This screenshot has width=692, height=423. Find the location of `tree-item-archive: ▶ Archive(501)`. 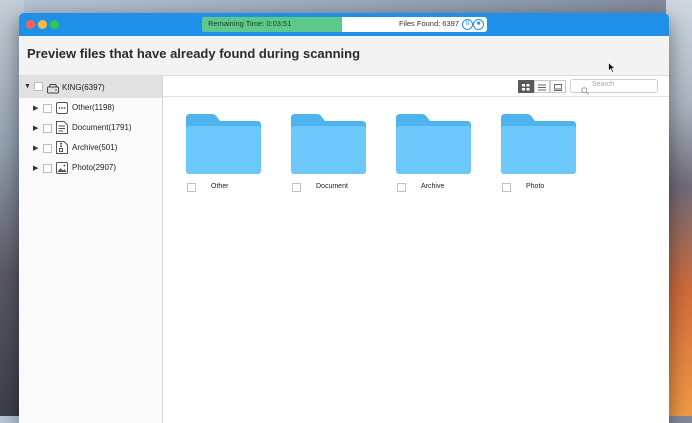

tree-item-archive: ▶ Archive(501) is located at coordinates (90, 148).